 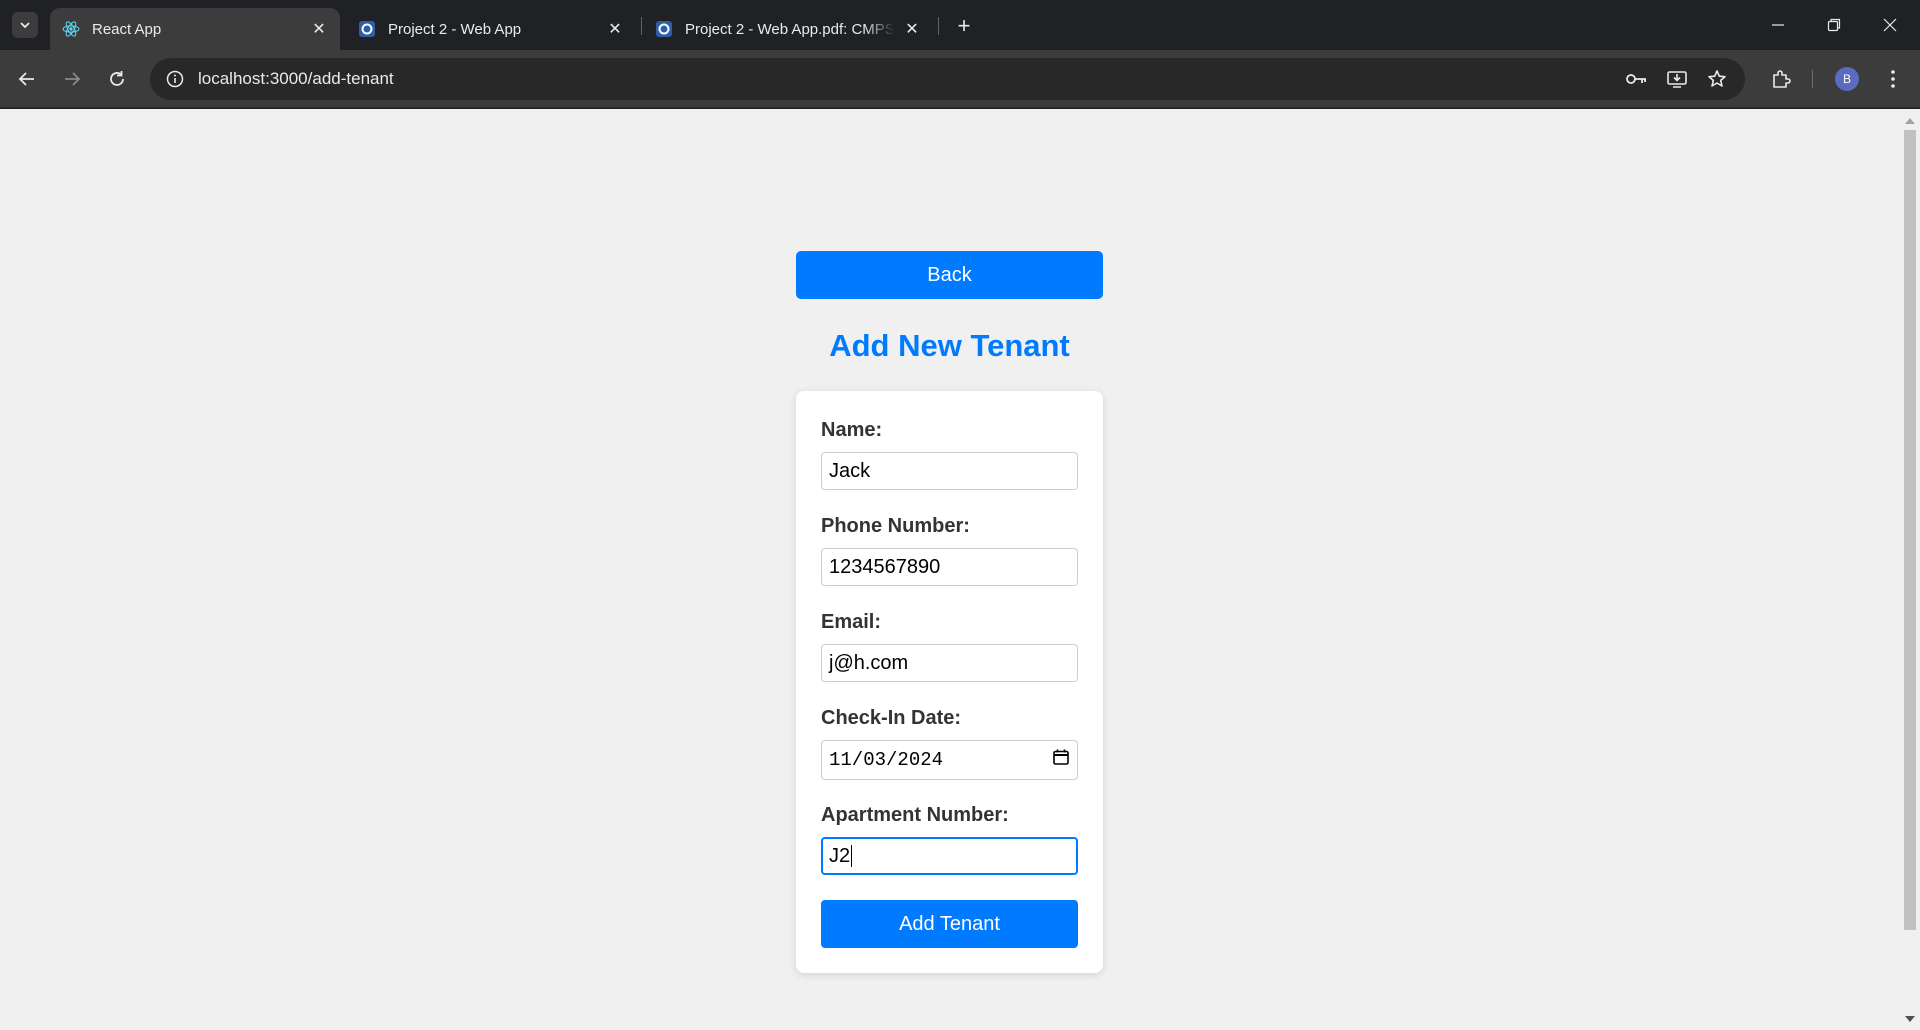 I want to click on phone-value: 1234567890, so click(x=885, y=566).